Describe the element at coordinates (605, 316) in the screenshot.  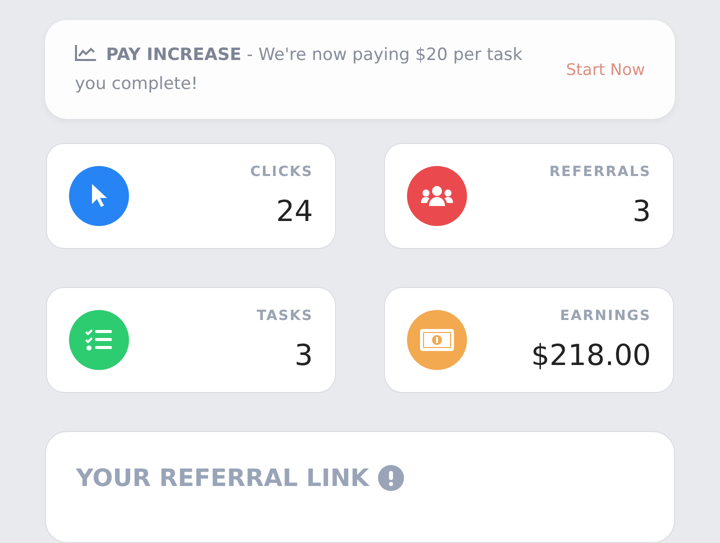
I see `stat-label: EARNINGS` at that location.